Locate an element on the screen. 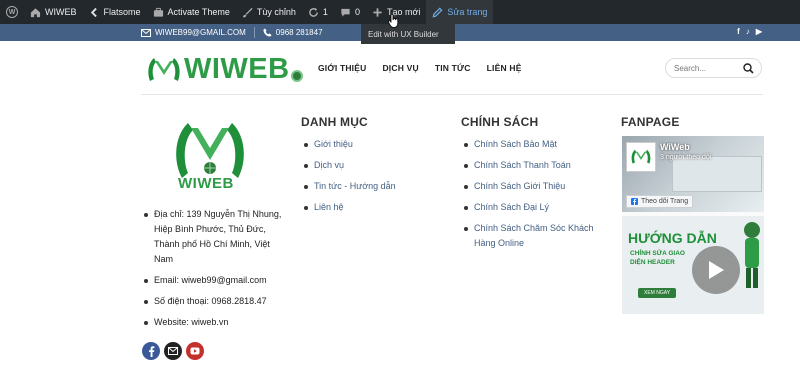  cover-image is located at coordinates (717, 174).